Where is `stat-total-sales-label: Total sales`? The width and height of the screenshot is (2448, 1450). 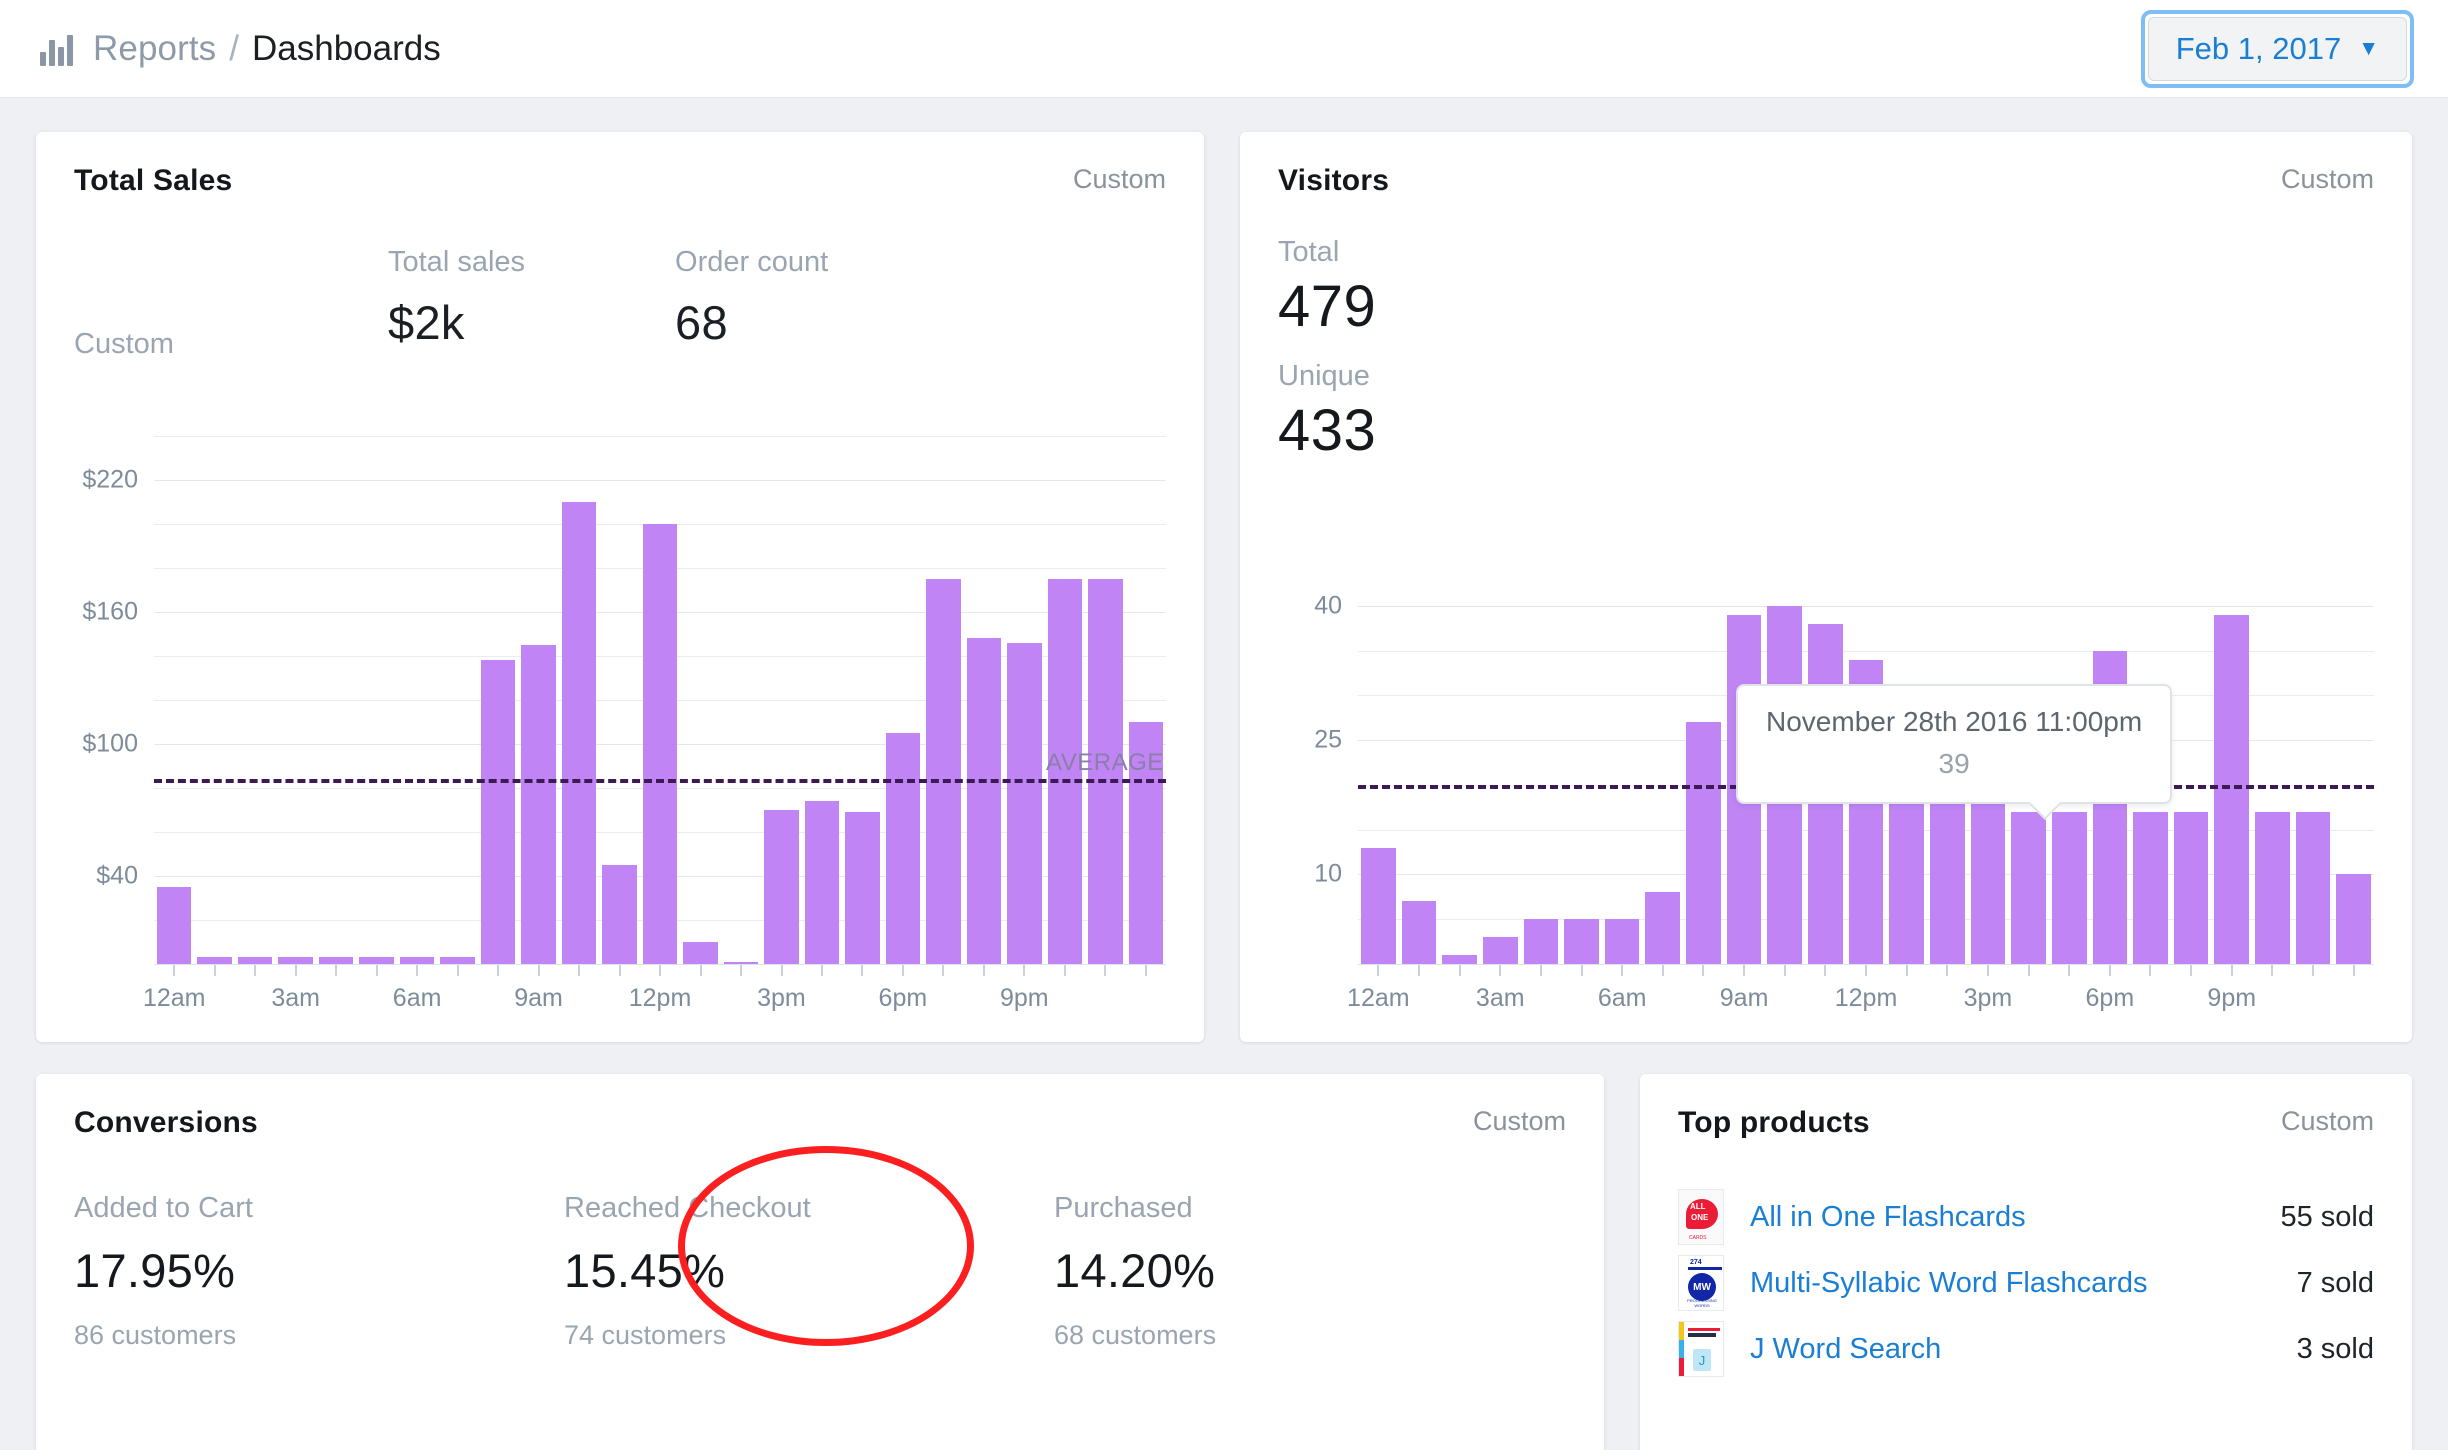
stat-total-sales-label: Total sales is located at coordinates (457, 262).